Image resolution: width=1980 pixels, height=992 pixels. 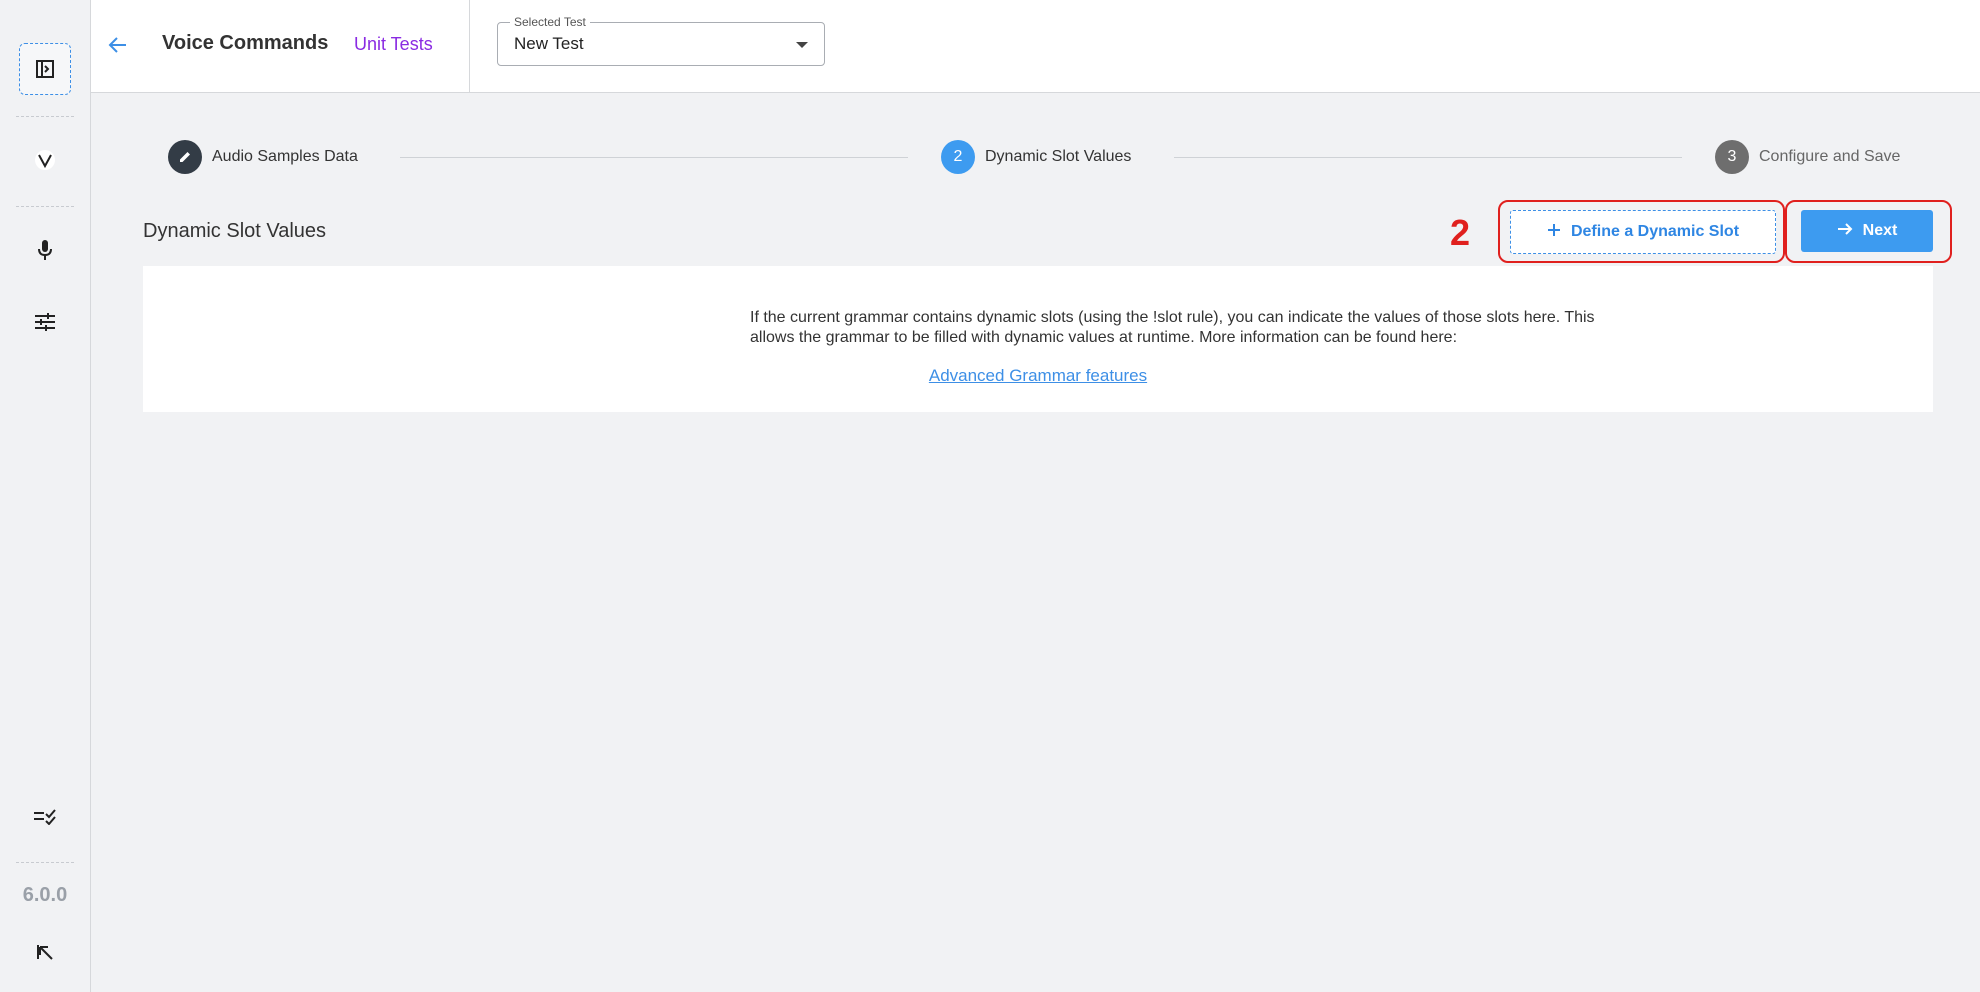 I want to click on sidebar-item-settings, so click(x=45, y=324).